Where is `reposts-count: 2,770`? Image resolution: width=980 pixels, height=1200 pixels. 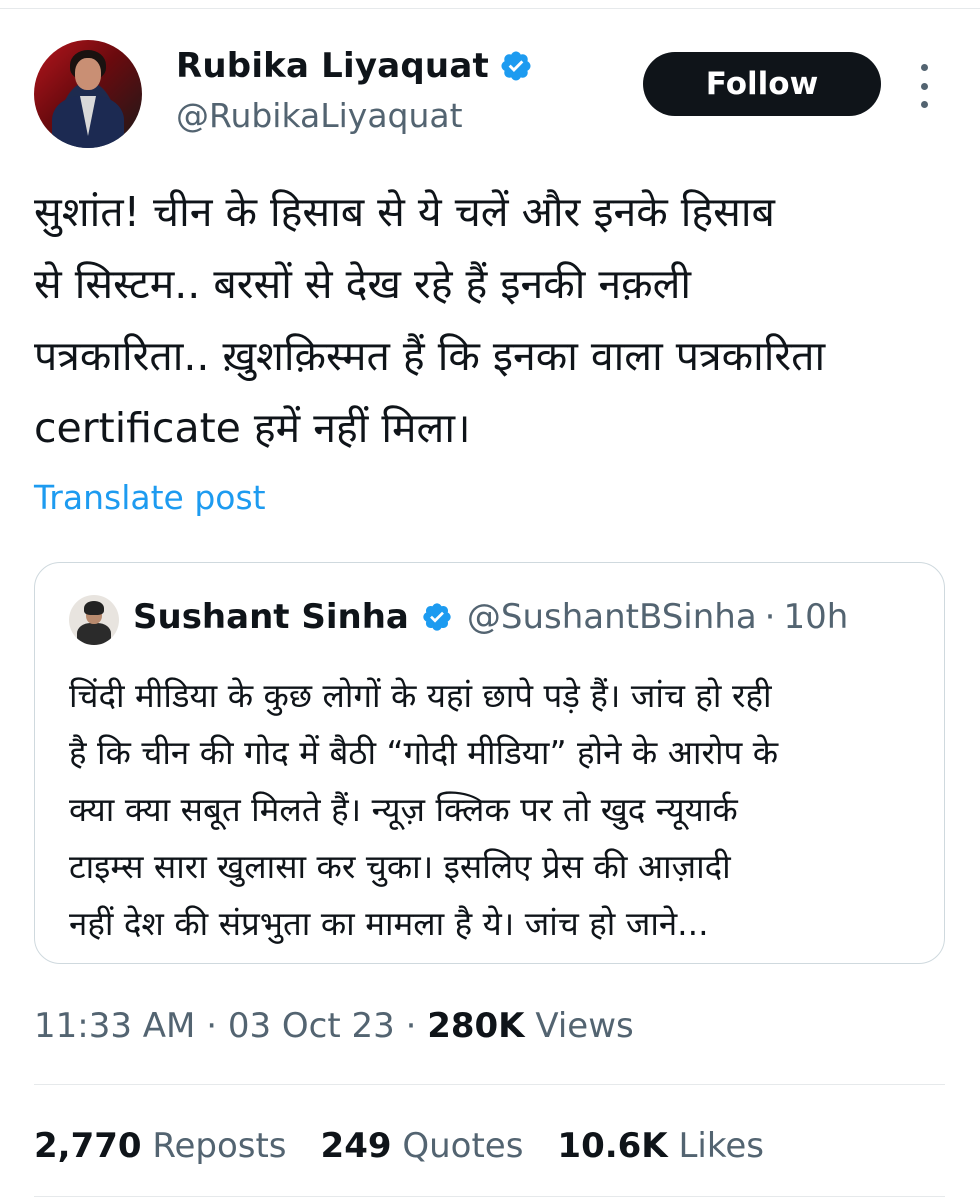
reposts-count: 2,770 is located at coordinates (88, 1146).